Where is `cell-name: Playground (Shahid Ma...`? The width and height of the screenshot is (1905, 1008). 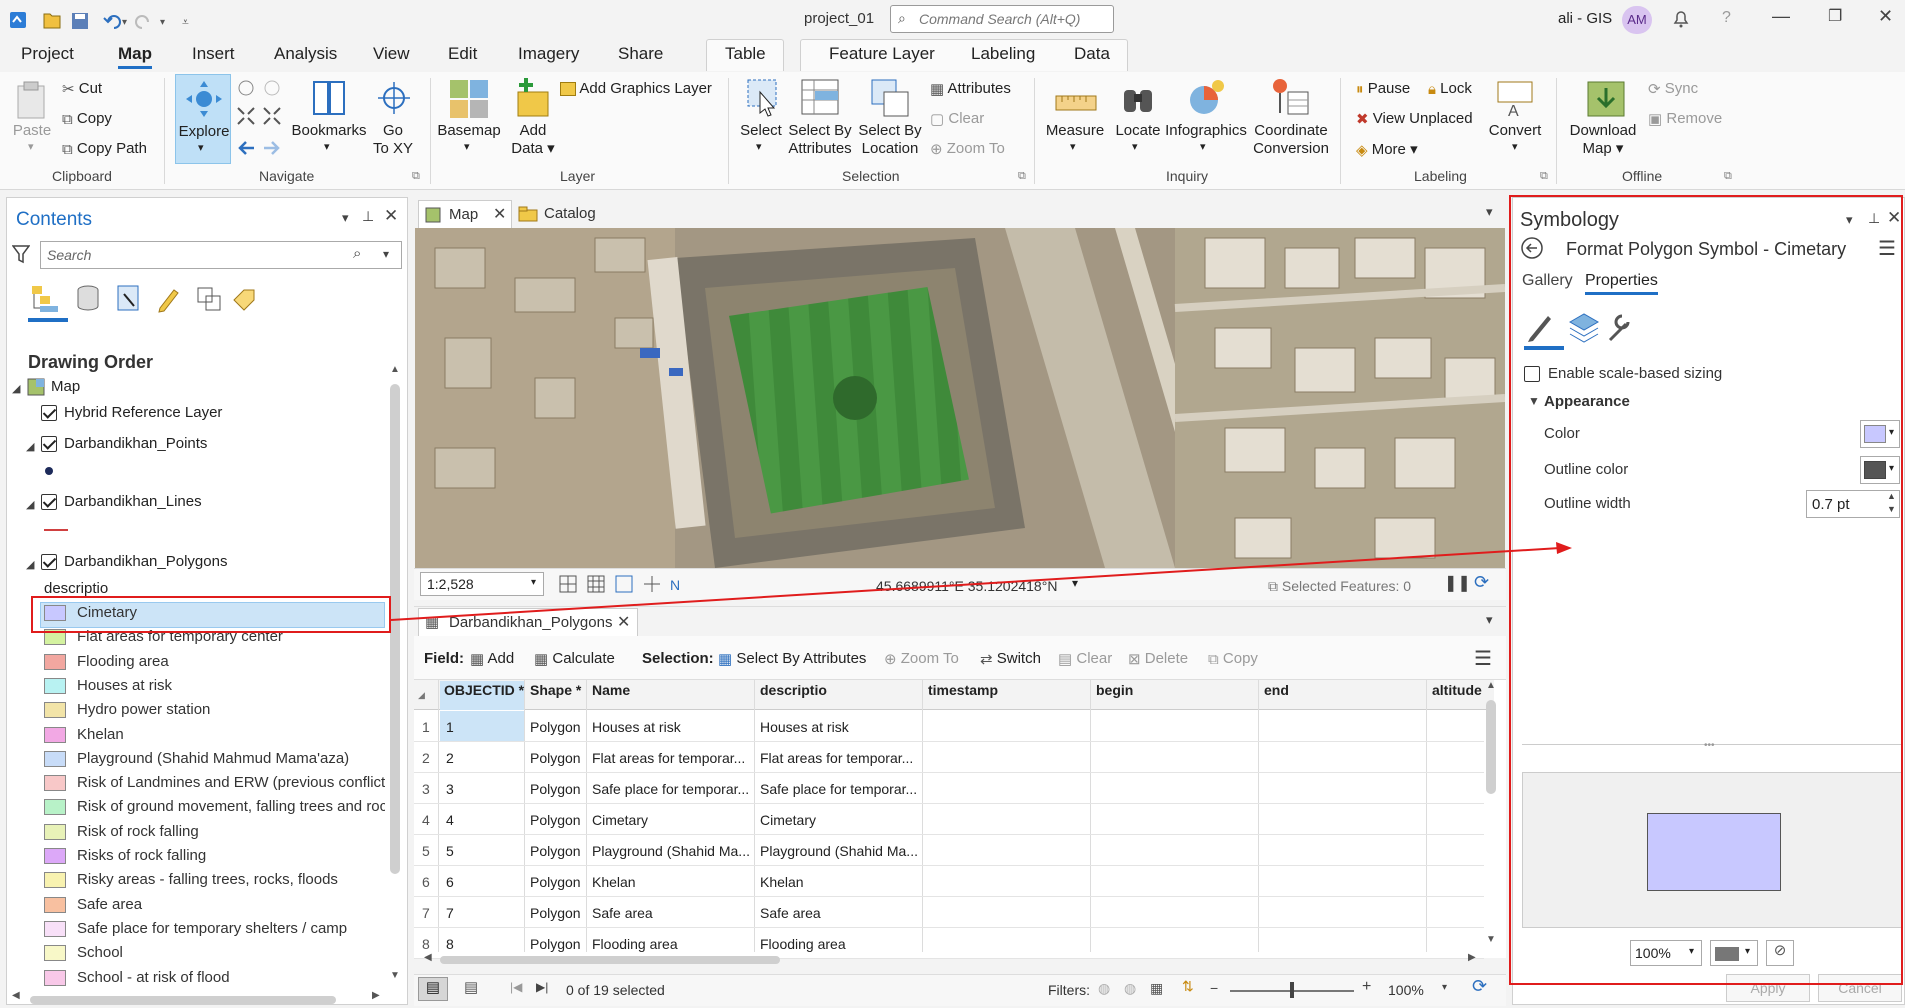 cell-name: Playground (Shahid Ma... is located at coordinates (671, 851).